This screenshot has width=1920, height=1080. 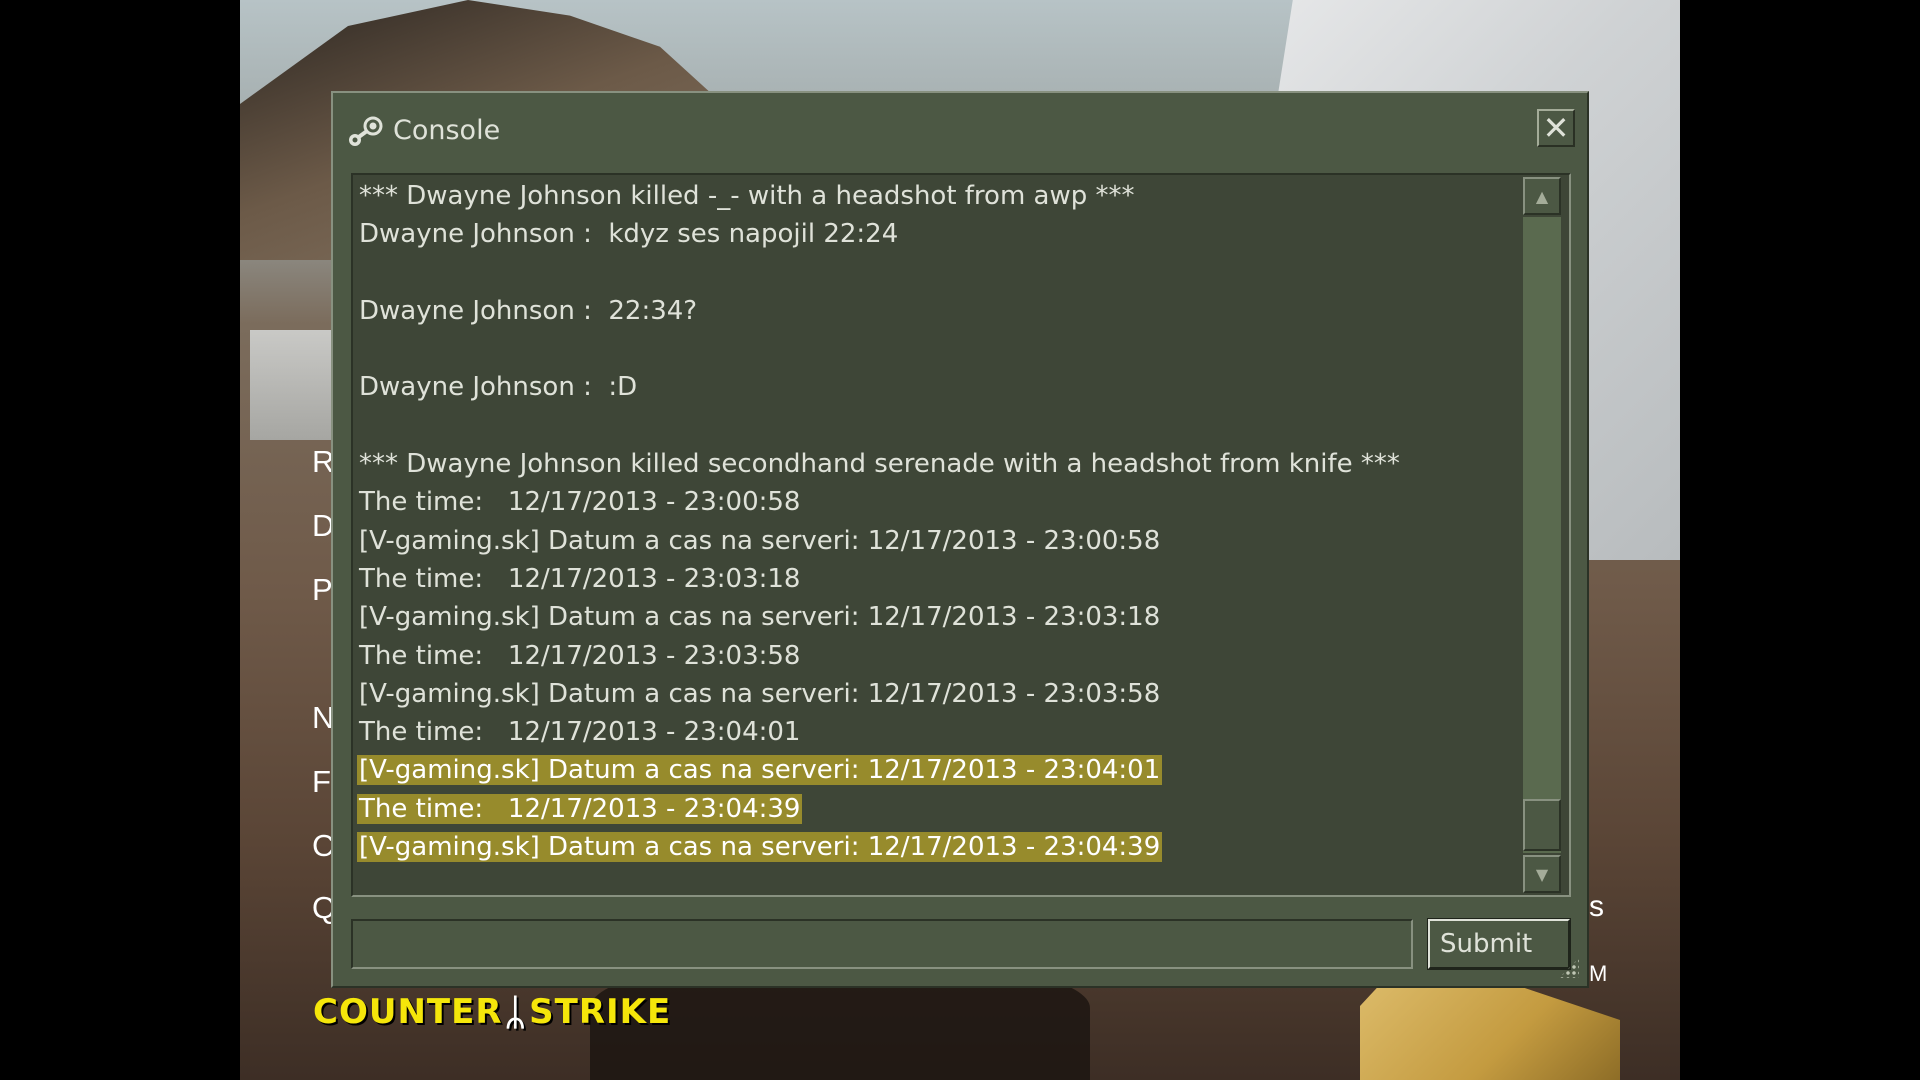 What do you see at coordinates (1596, 906) in the screenshot?
I see `menu-fragment: s` at bounding box center [1596, 906].